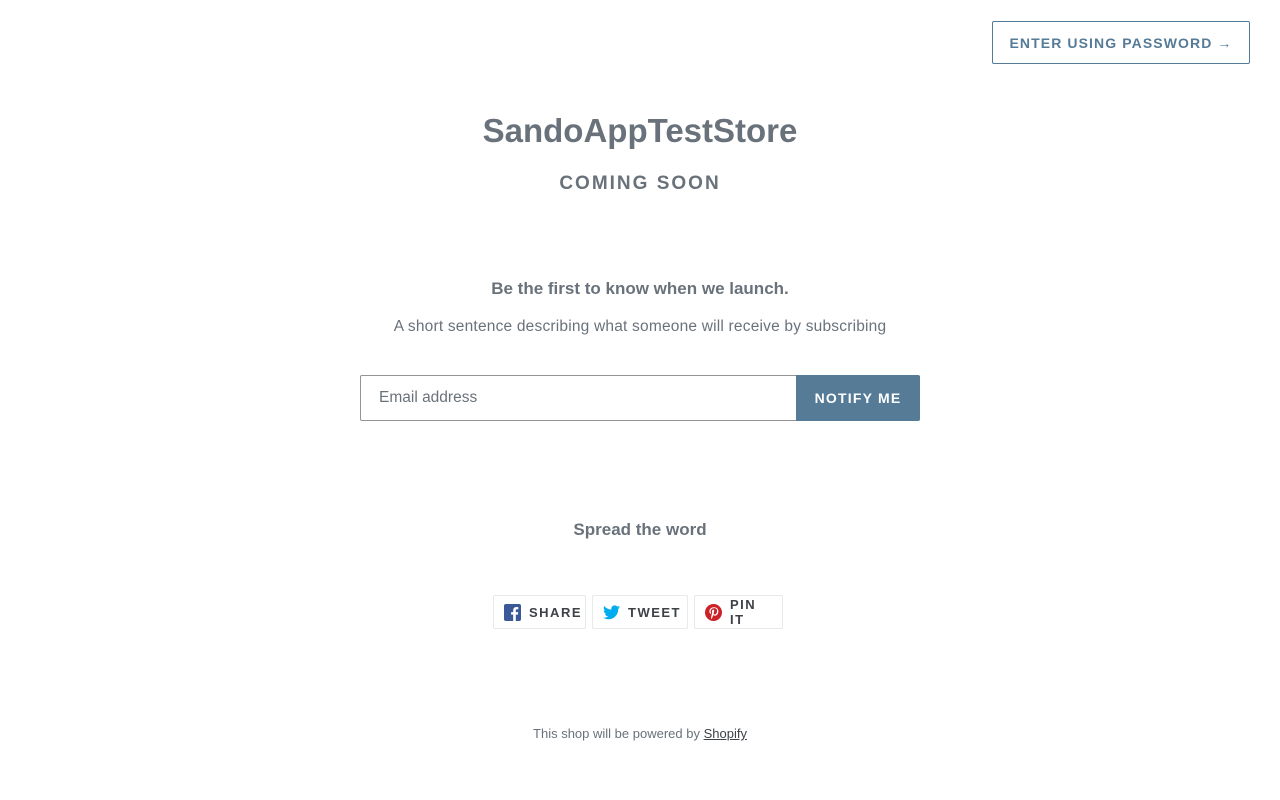 This screenshot has height=800, width=1280. I want to click on pinterest-pin-label: Pin it, so click(743, 612).